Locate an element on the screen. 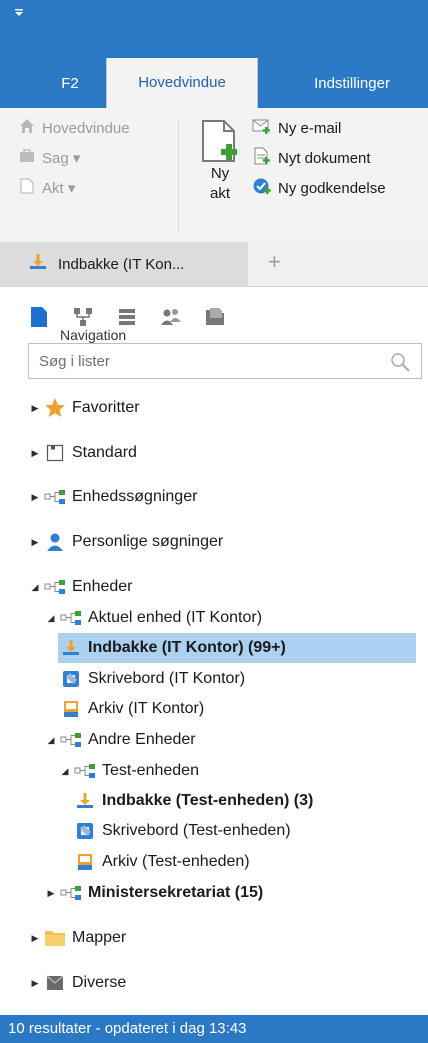 The width and height of the screenshot is (428, 1043). tree-item-indbakke-test-enheden: Indbakke (Test-enheden) (3) is located at coordinates (193, 801).